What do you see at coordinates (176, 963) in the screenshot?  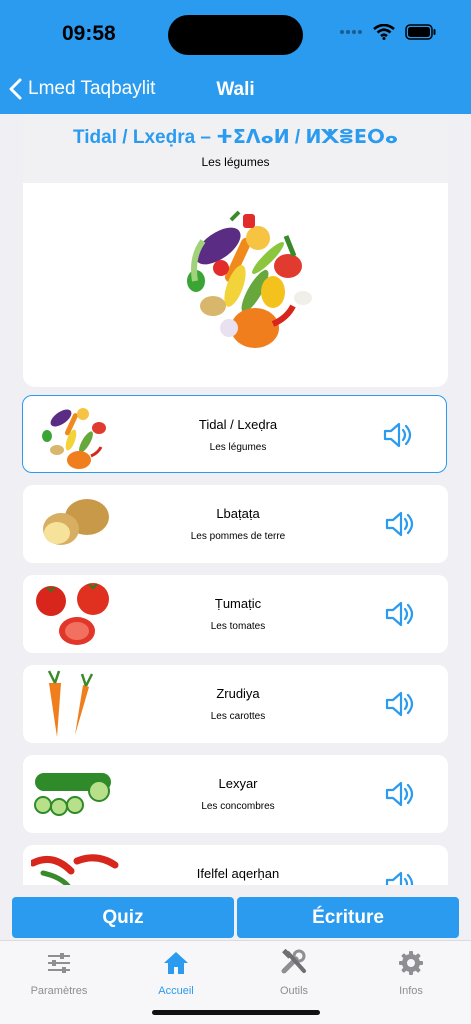 I see `home-icon` at bounding box center [176, 963].